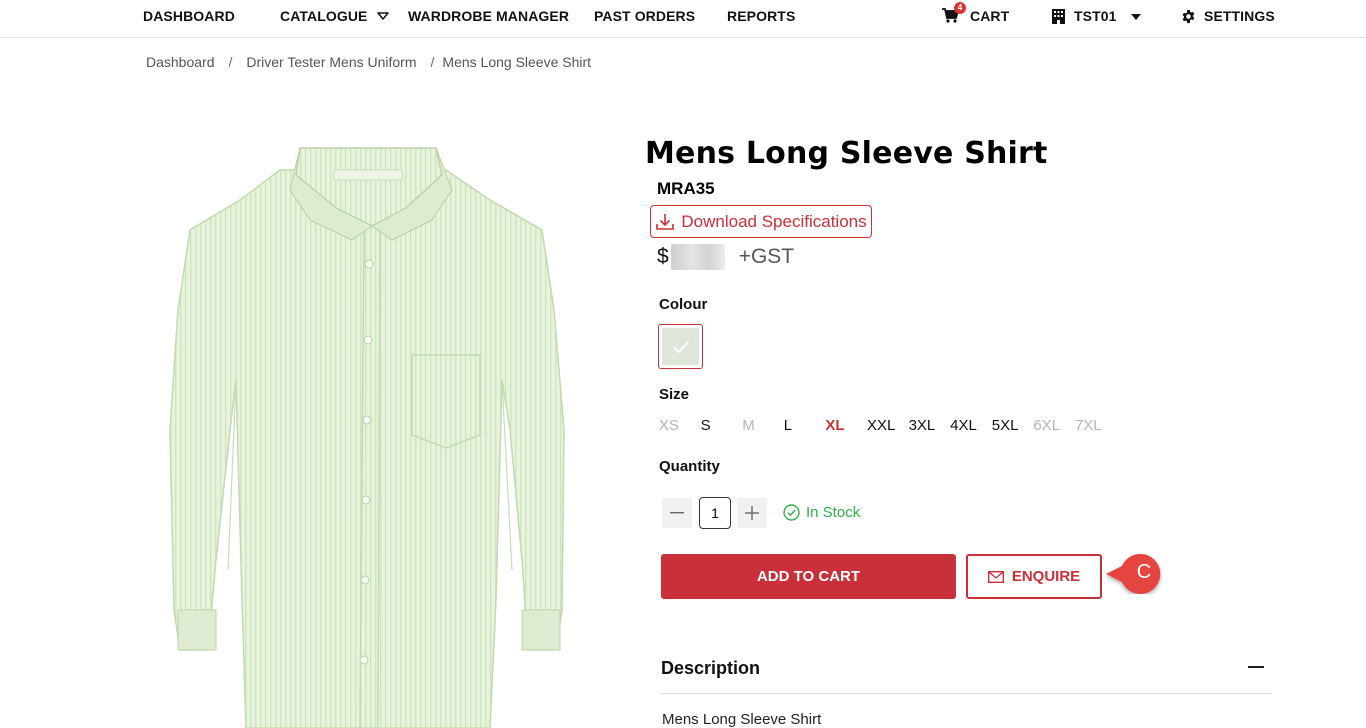 The width and height of the screenshot is (1366, 728). I want to click on quantity-label: Quantity, so click(689, 466).